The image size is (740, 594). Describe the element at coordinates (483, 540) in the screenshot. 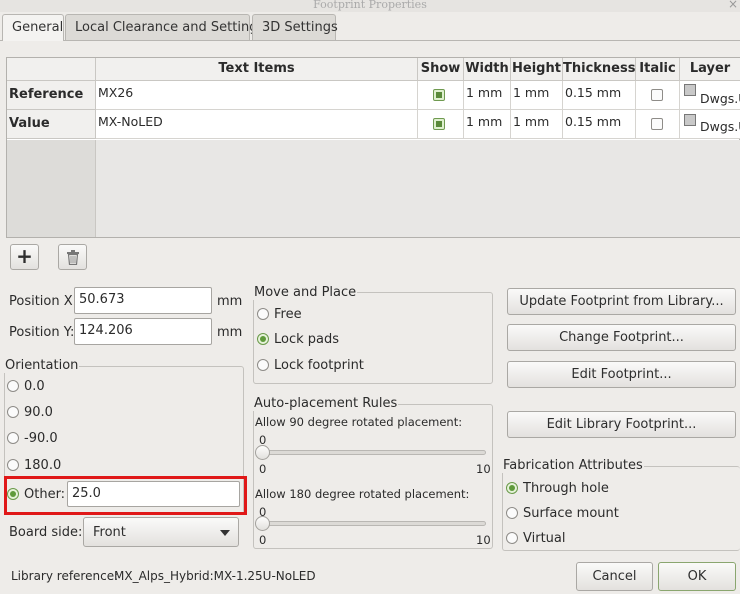

I see `rot180-max: 10` at that location.